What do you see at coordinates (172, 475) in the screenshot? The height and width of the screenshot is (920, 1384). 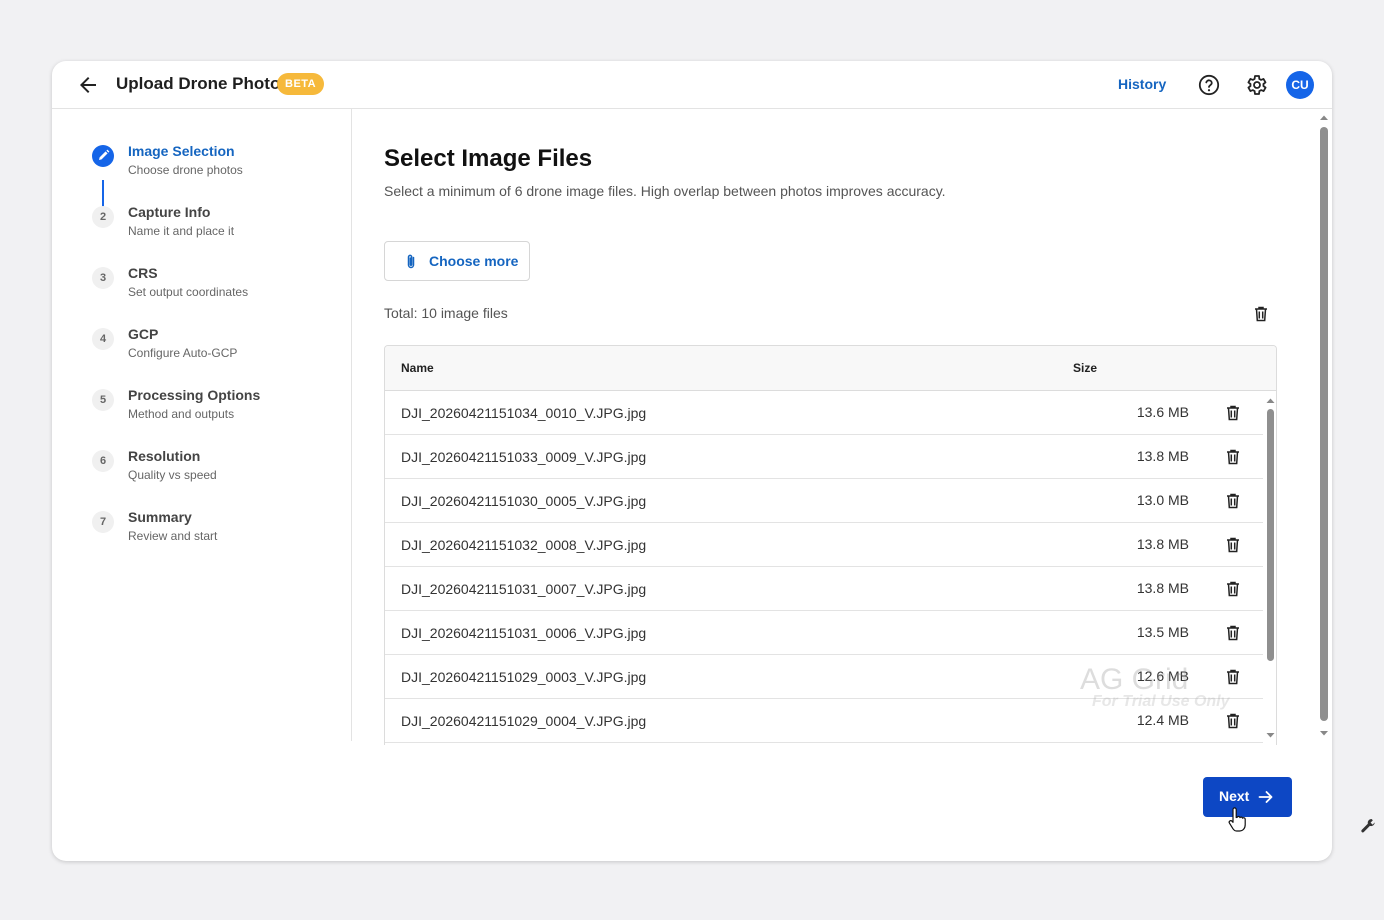 I see `step-sub: Quality vs speed` at bounding box center [172, 475].